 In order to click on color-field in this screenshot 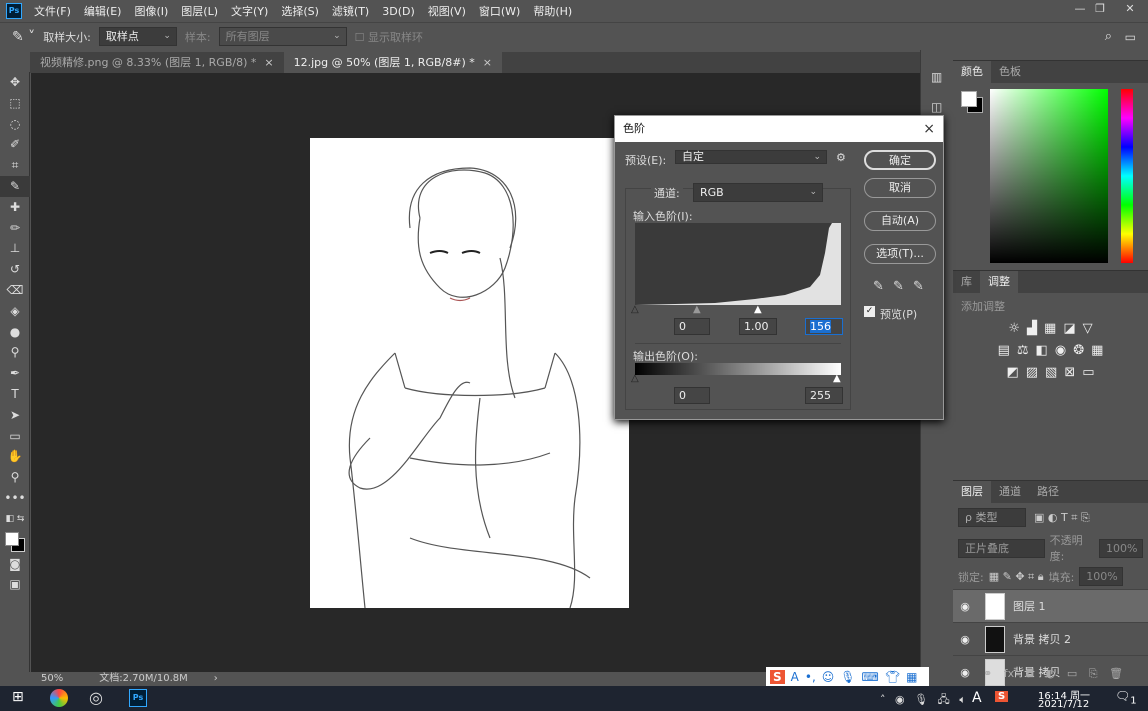, I will do `click(1049, 176)`.